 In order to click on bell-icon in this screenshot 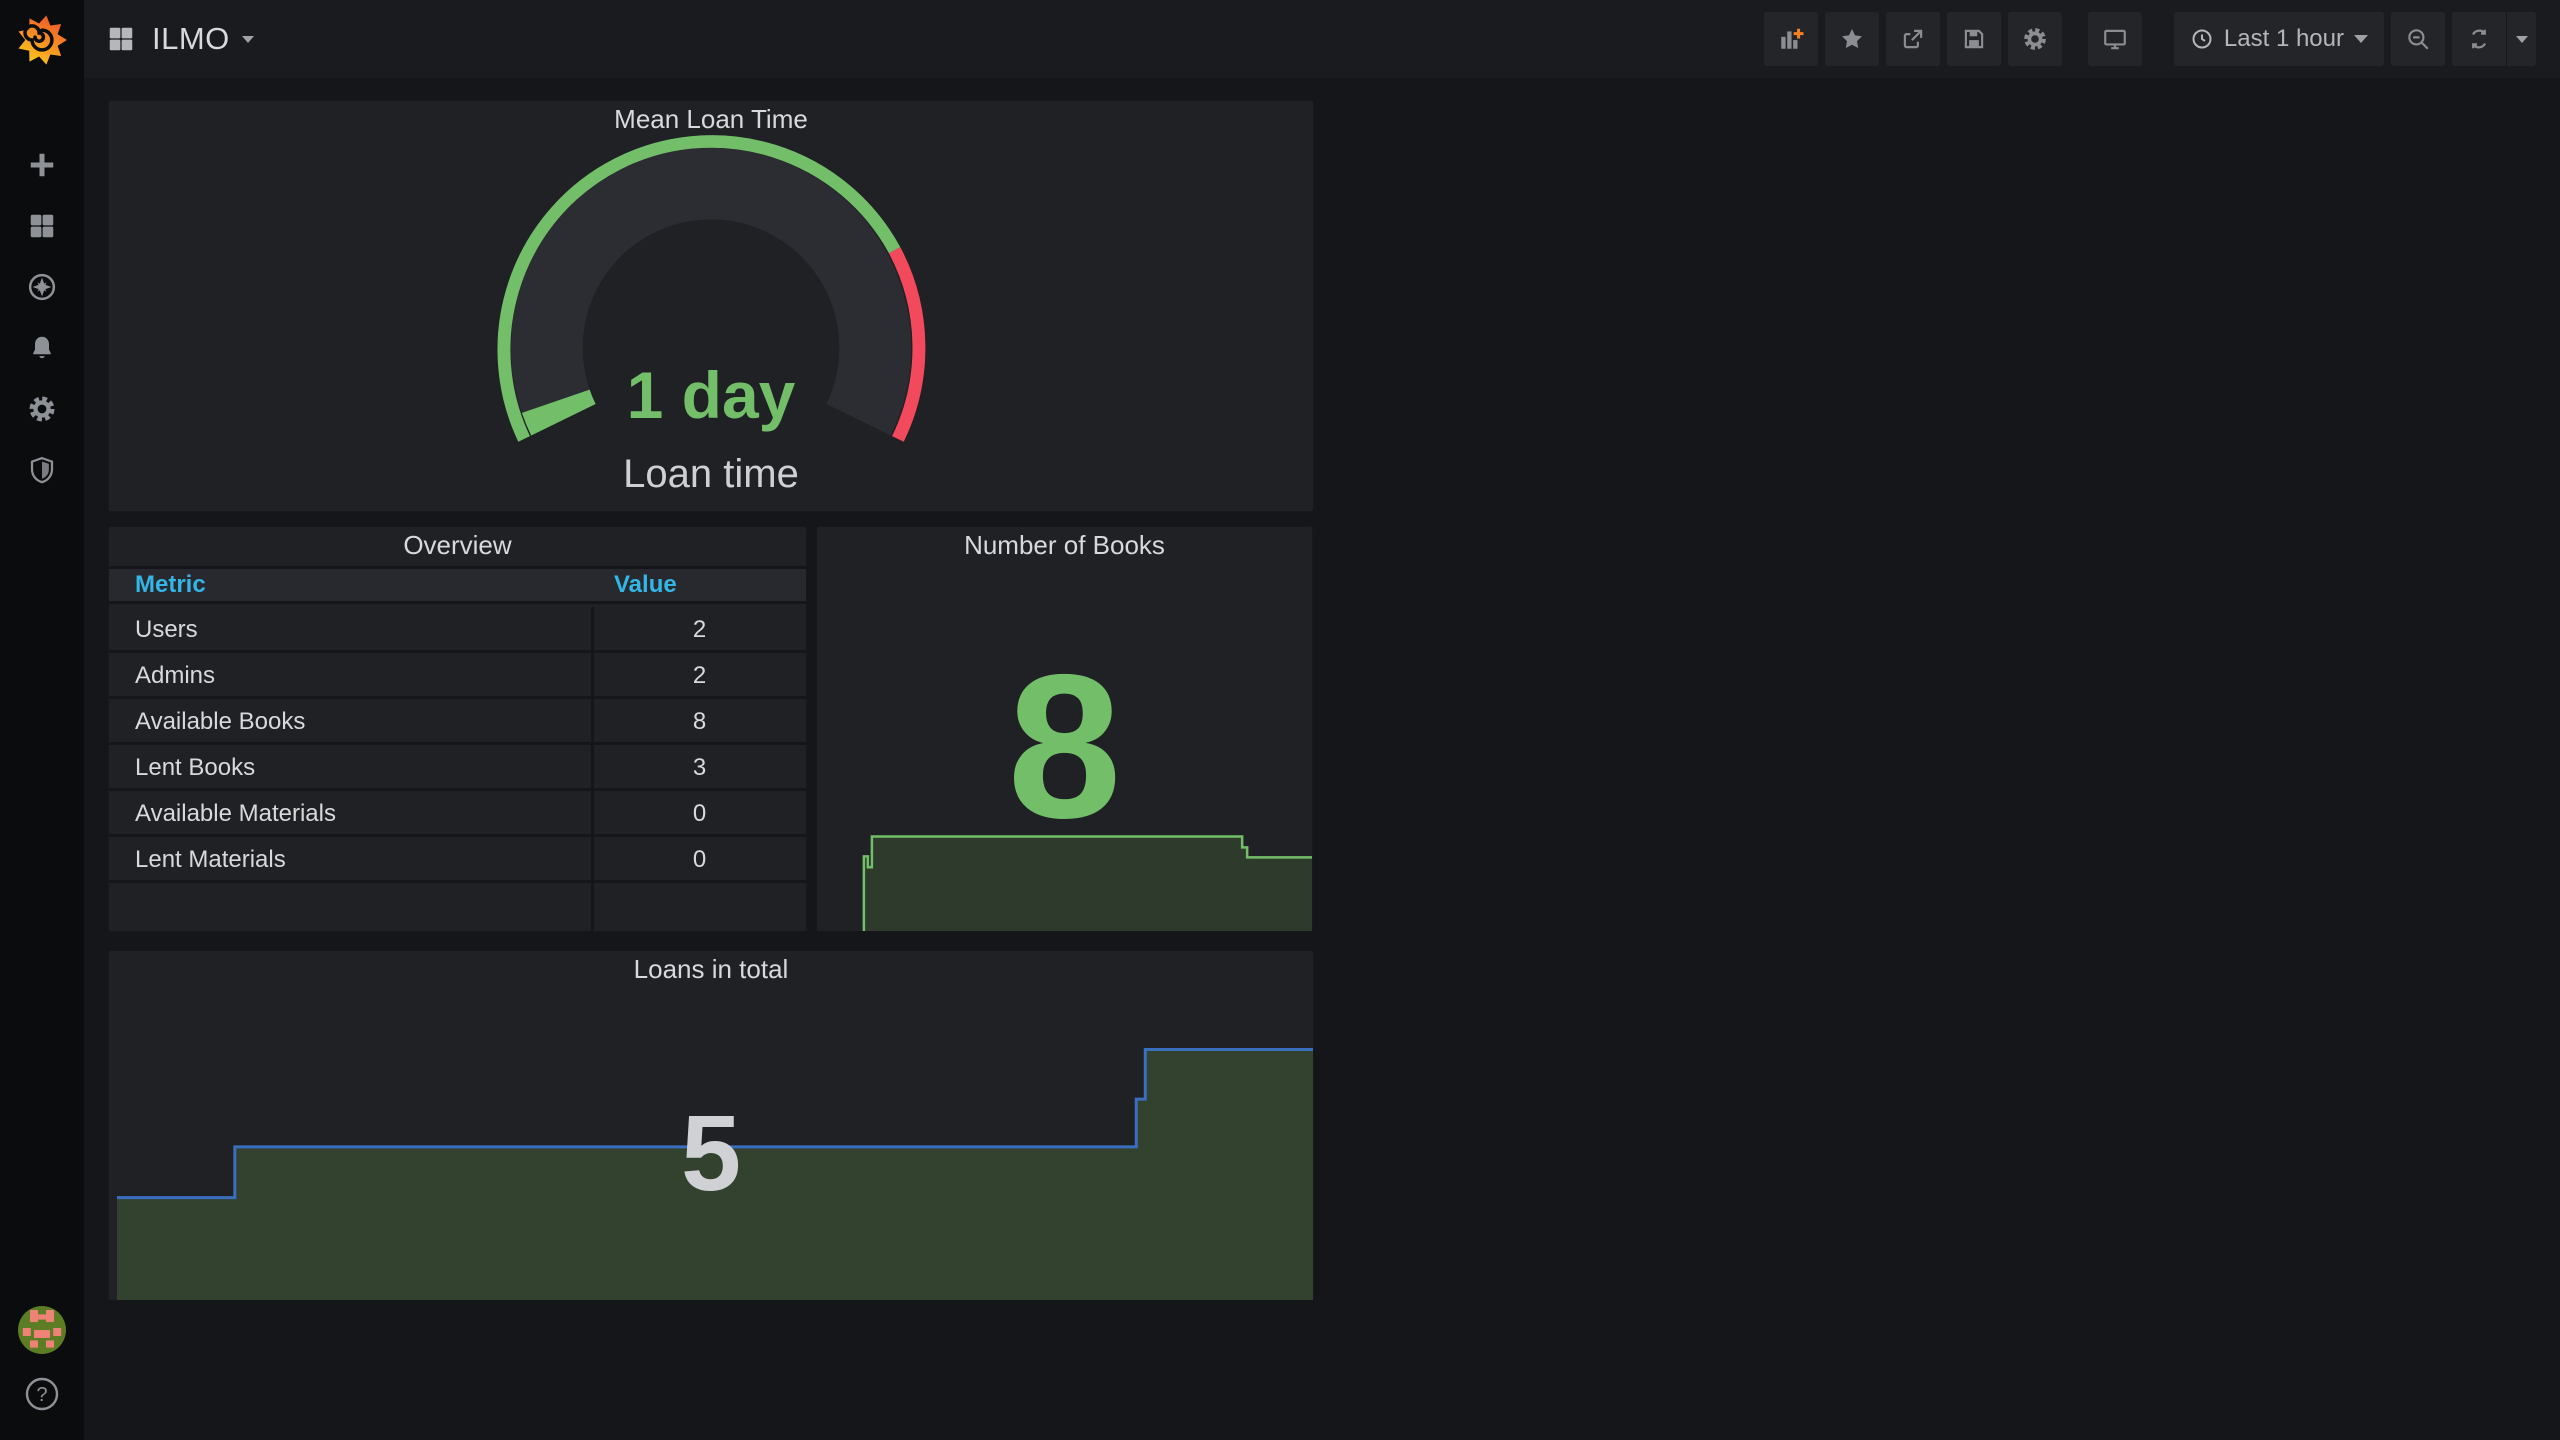, I will do `click(42, 347)`.